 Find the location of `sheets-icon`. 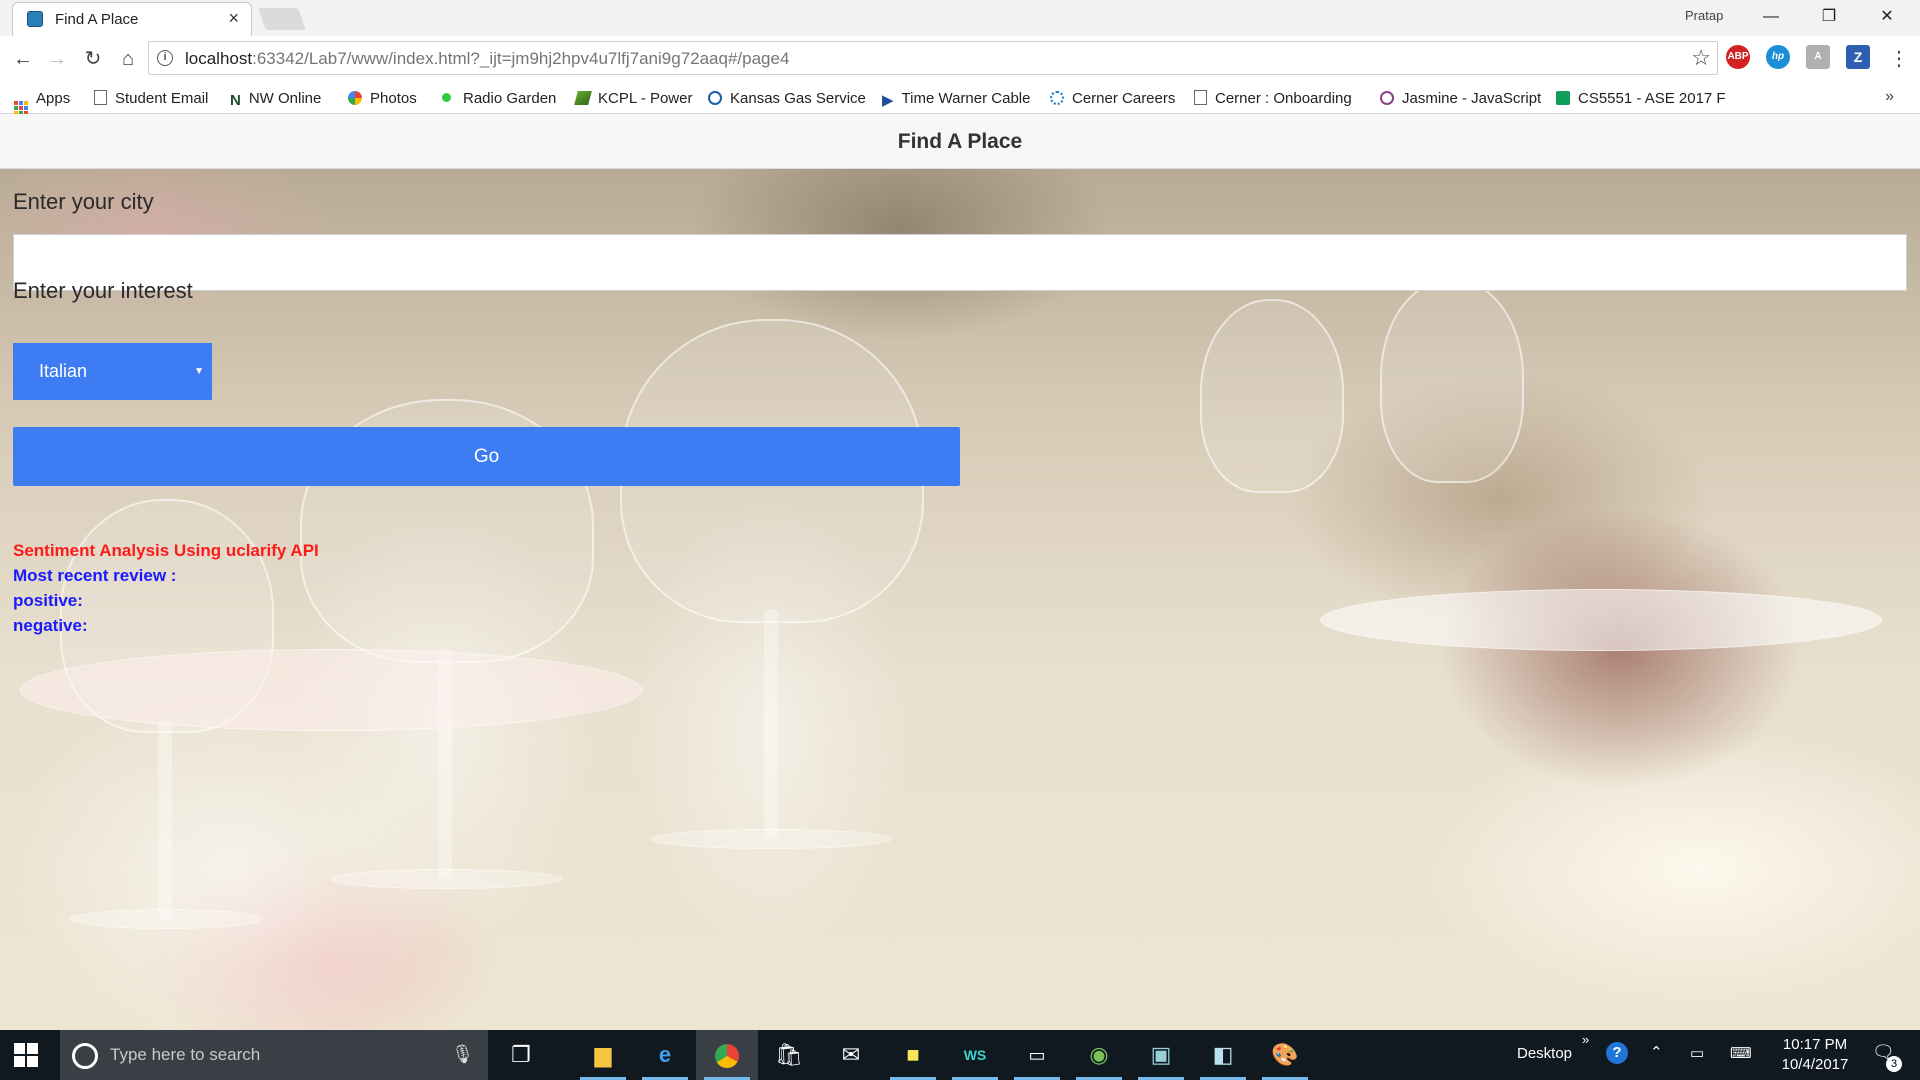

sheets-icon is located at coordinates (1563, 98).